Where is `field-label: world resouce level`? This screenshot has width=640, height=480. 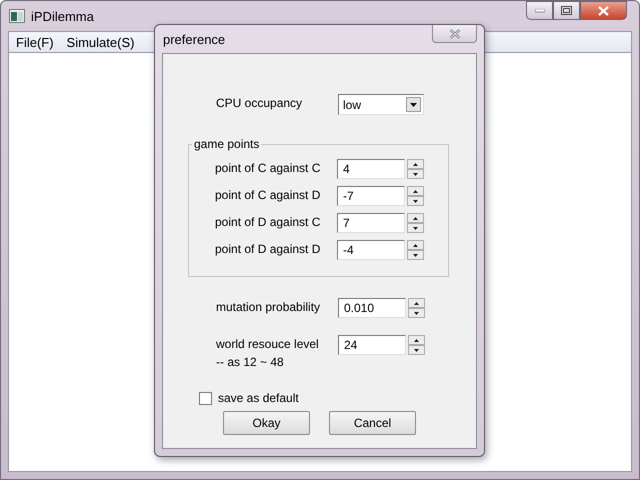 field-label: world resouce level is located at coordinates (268, 344).